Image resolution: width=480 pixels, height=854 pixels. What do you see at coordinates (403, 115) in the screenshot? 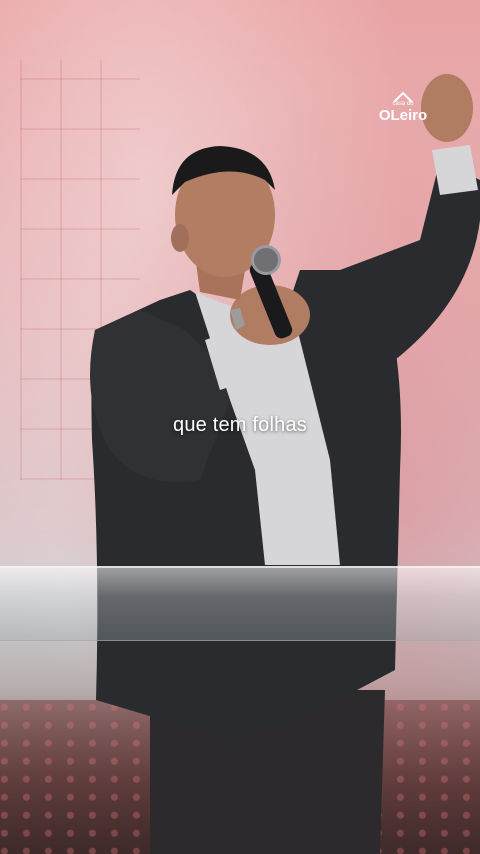
I see `logo-text: OLeiro` at bounding box center [403, 115].